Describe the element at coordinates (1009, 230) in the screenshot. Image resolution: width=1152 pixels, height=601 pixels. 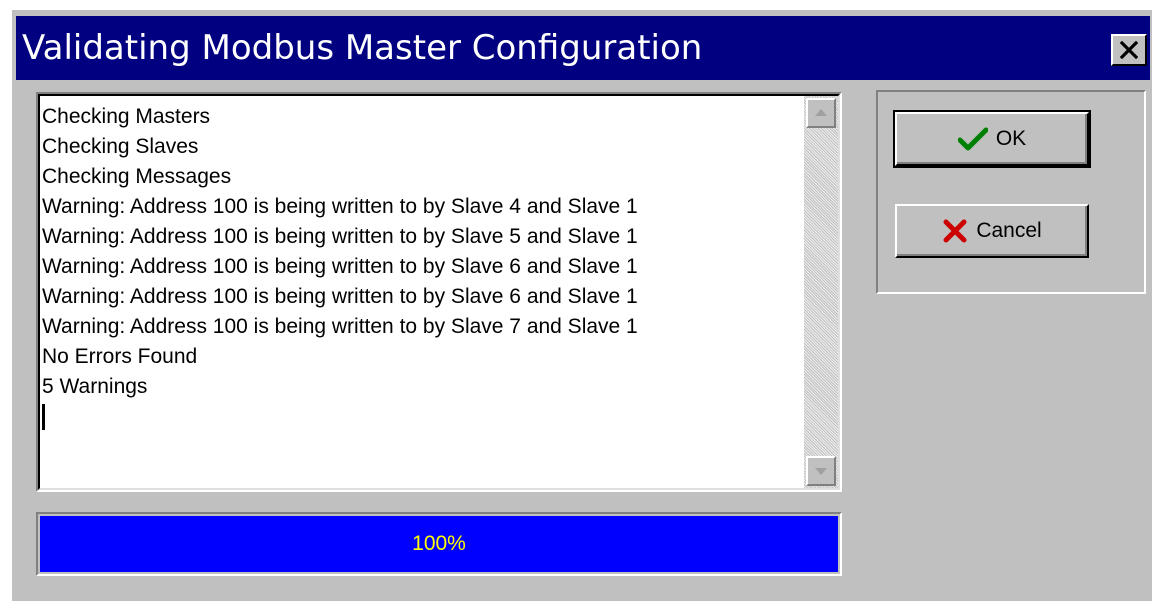
I see `cancel-button-label: Cancel` at that location.